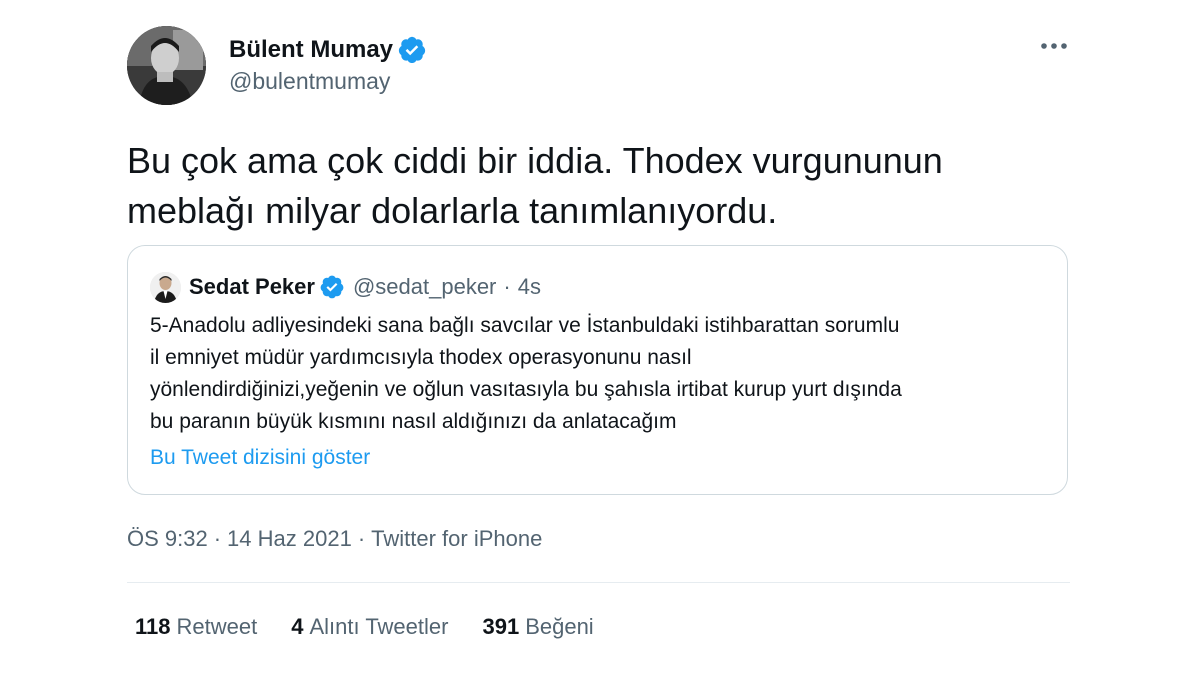 The height and width of the screenshot is (675, 1200). What do you see at coordinates (309, 81) in the screenshot?
I see `author-handle: @bulentmumay` at bounding box center [309, 81].